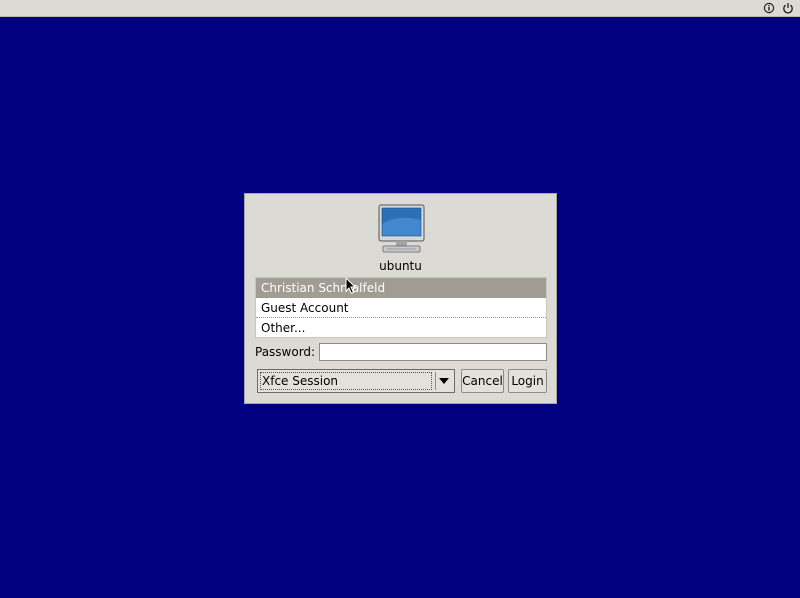  Describe the element at coordinates (356, 381) in the screenshot. I see `session-select: Xfce Session` at that location.